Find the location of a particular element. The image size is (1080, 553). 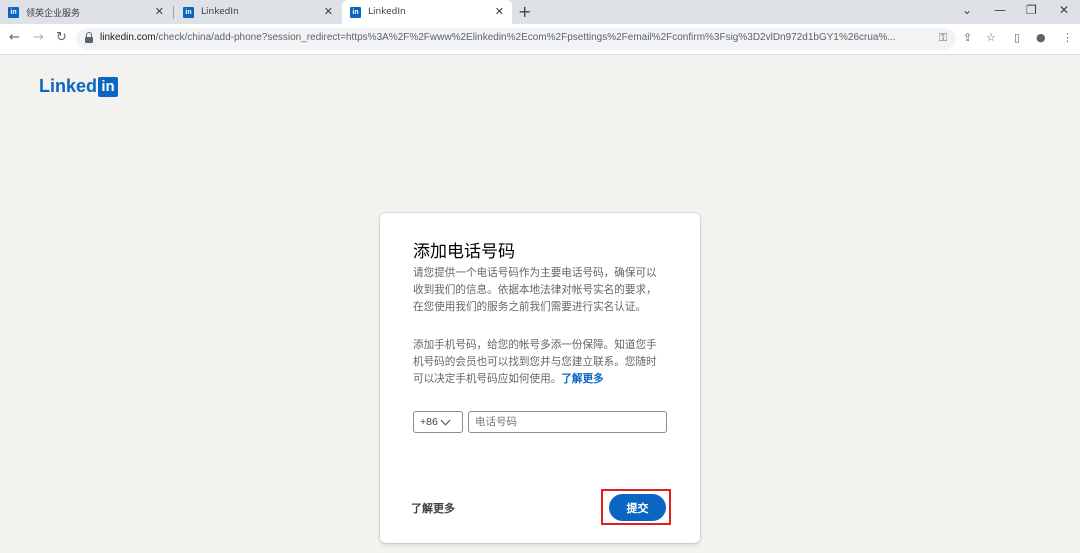

tab-lingying: in 领英企业服务 ✕ is located at coordinates (86, 12).